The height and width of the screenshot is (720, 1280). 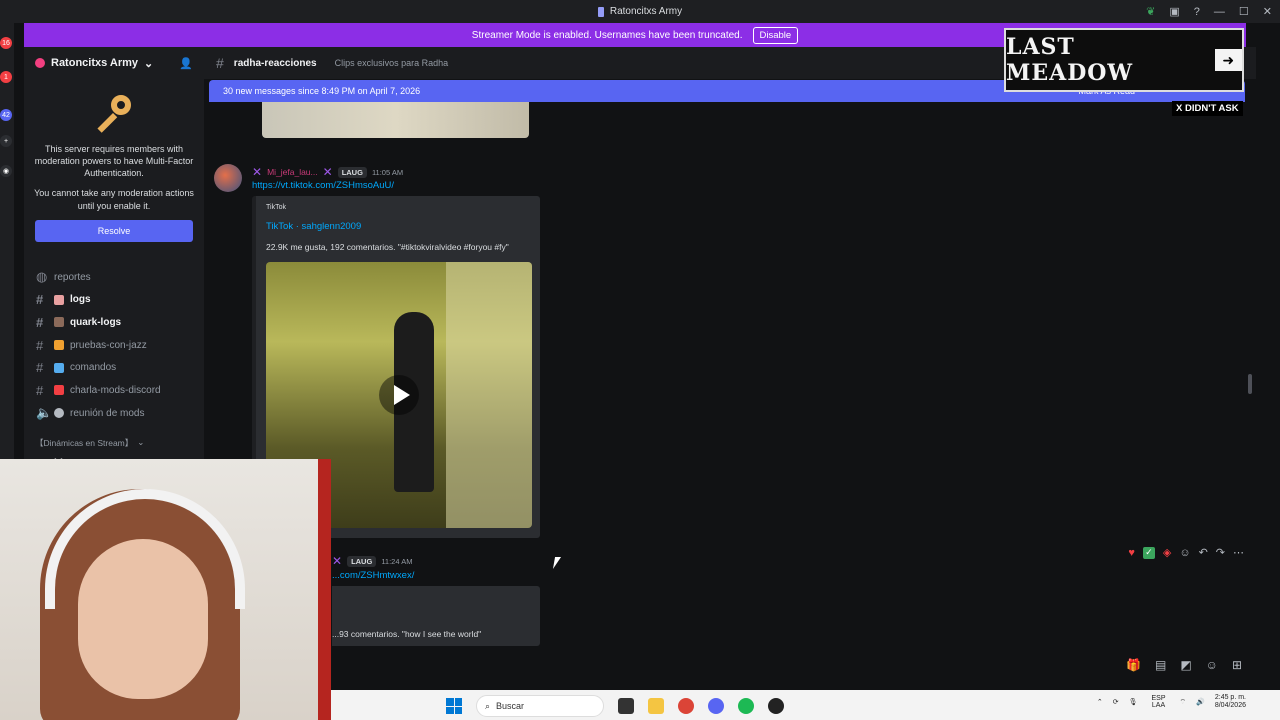 What do you see at coordinates (1133, 702) in the screenshot?
I see `mic-icon: 🎙` at bounding box center [1133, 702].